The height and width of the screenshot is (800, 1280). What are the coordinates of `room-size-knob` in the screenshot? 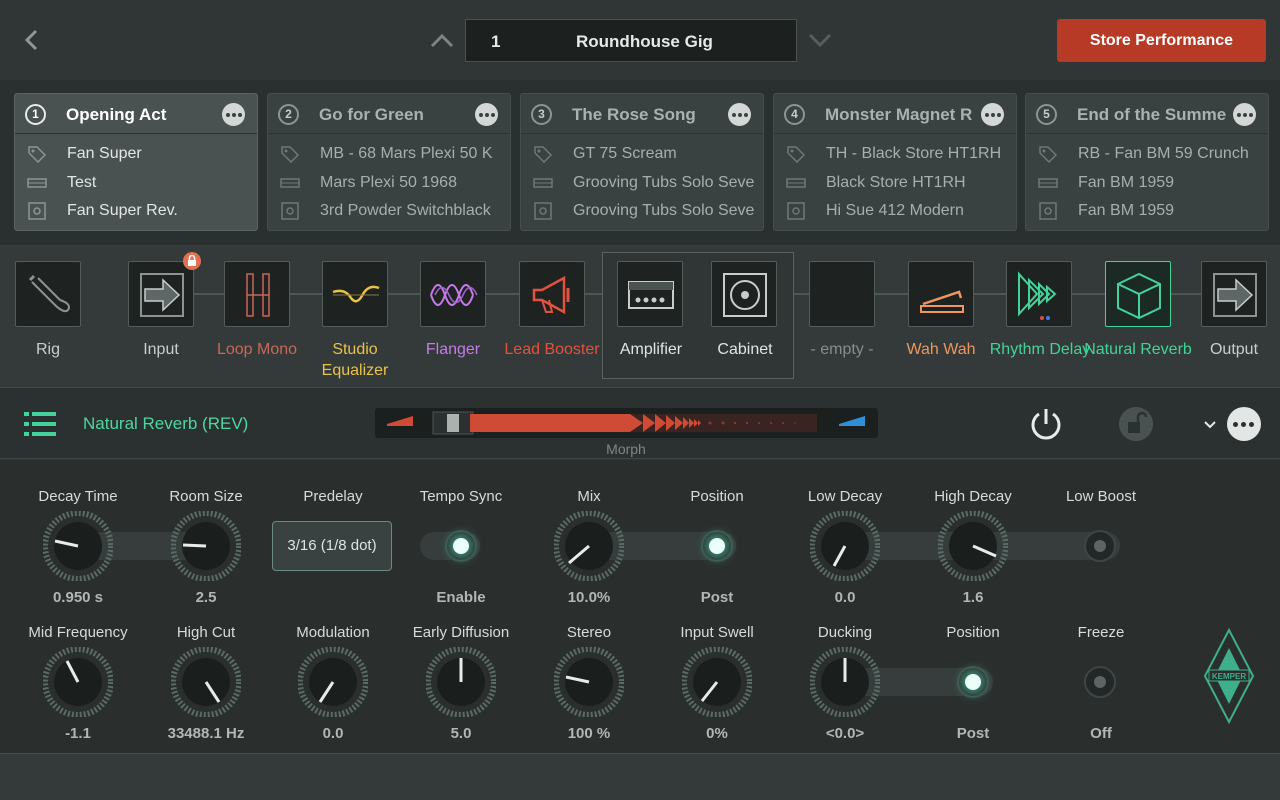 It's located at (206, 546).